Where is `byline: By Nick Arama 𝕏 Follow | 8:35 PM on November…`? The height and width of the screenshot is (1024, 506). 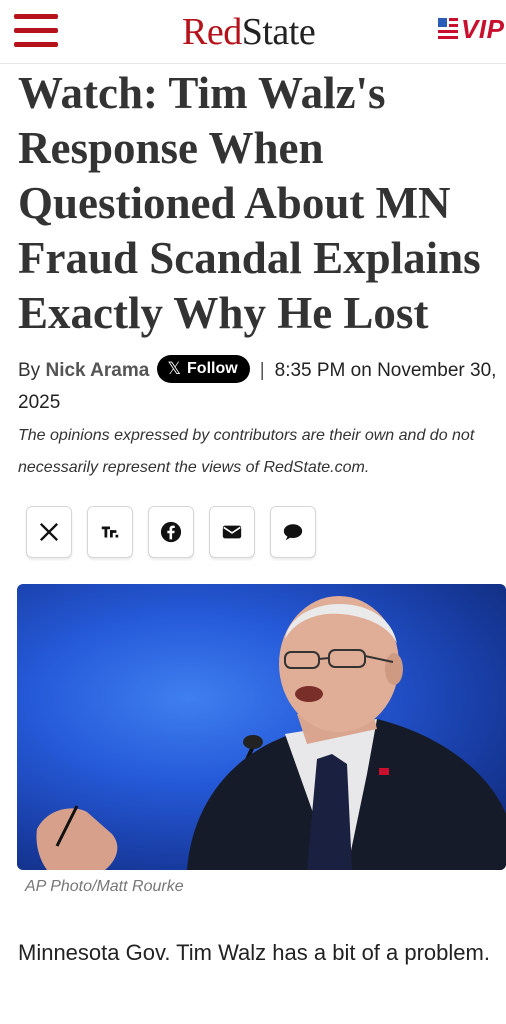
byline: By Nick Arama 𝕏 Follow | 8:35 PM on November… is located at coordinates (262, 386).